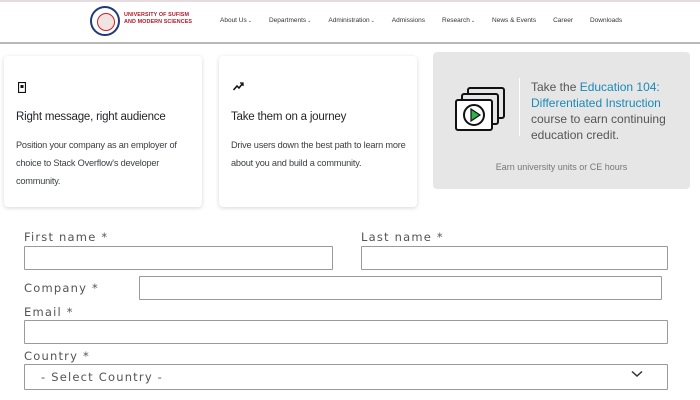 The height and width of the screenshot is (400, 700). What do you see at coordinates (157, 15) in the screenshot?
I see `logo-line-1: UNIVERSITY OF SUFISM` at bounding box center [157, 15].